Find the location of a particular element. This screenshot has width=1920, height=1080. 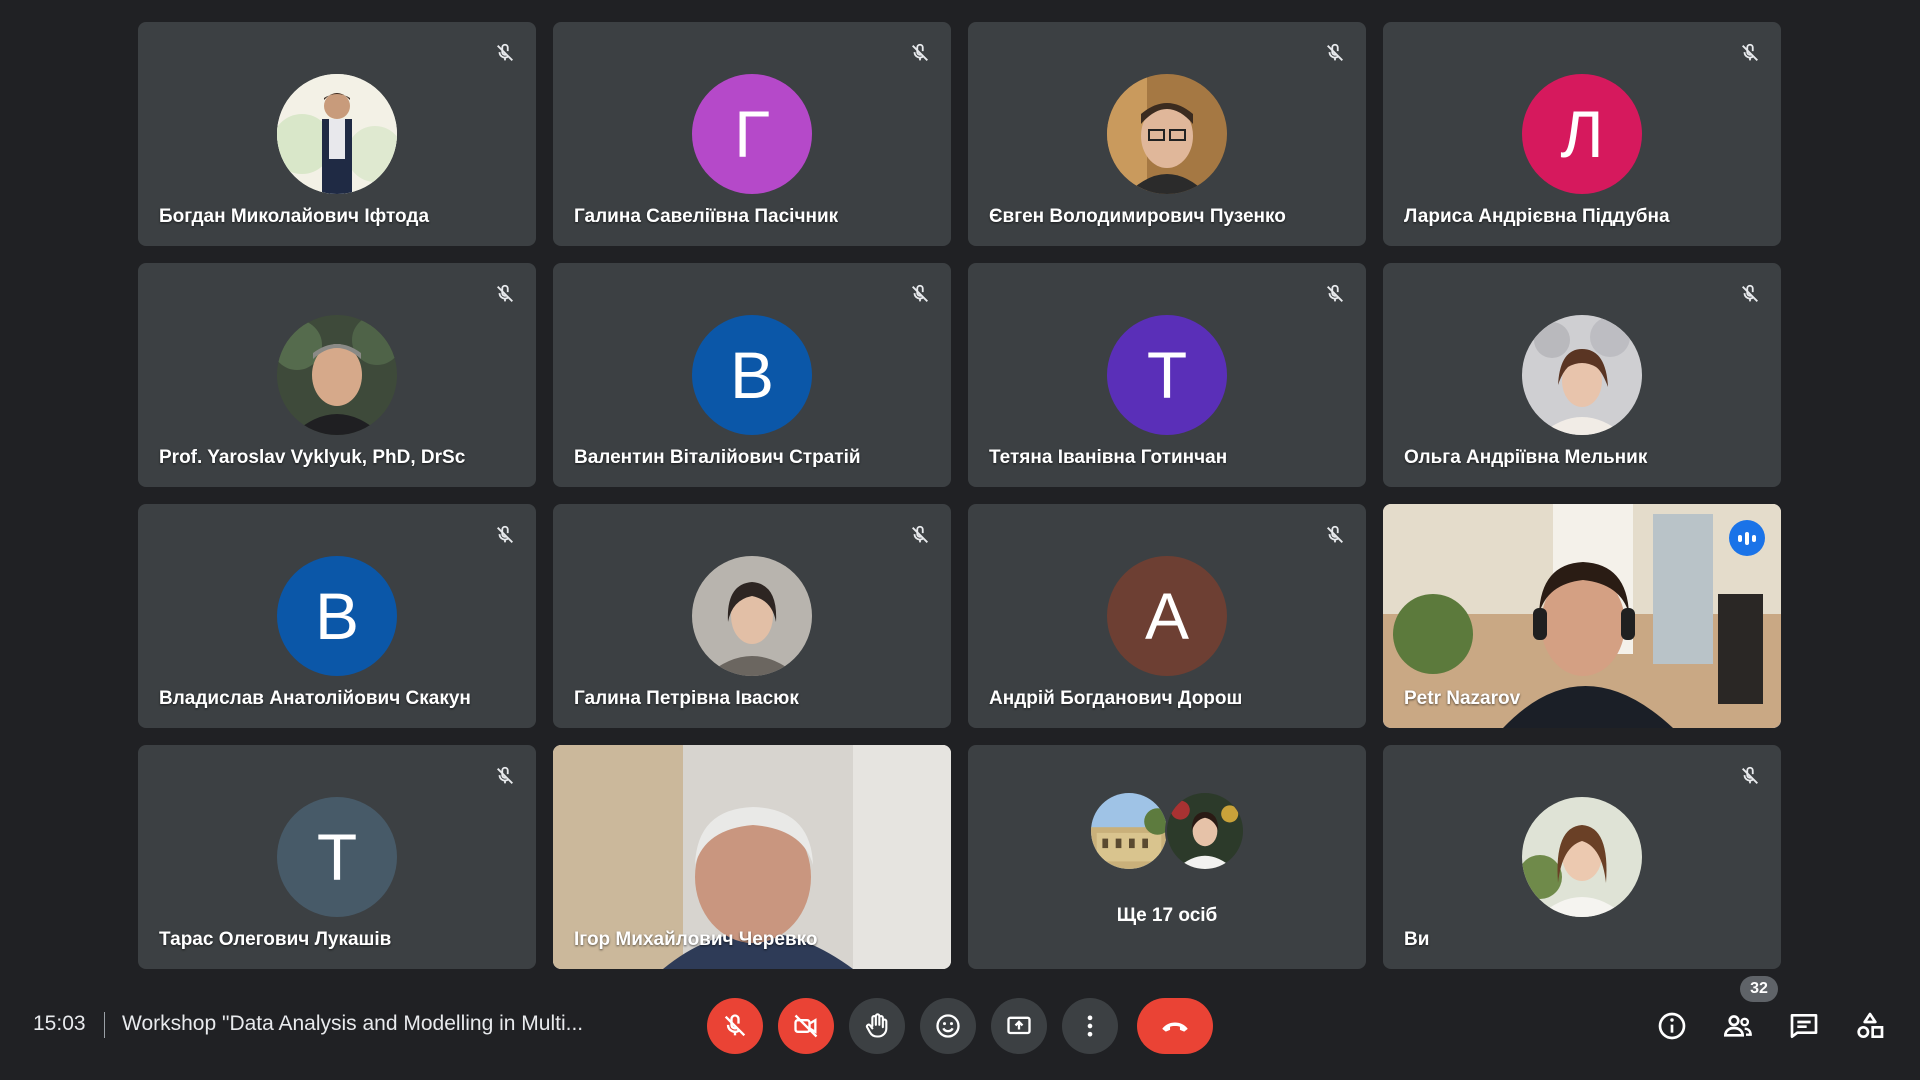

camera-toggle-button is located at coordinates (806, 1026).